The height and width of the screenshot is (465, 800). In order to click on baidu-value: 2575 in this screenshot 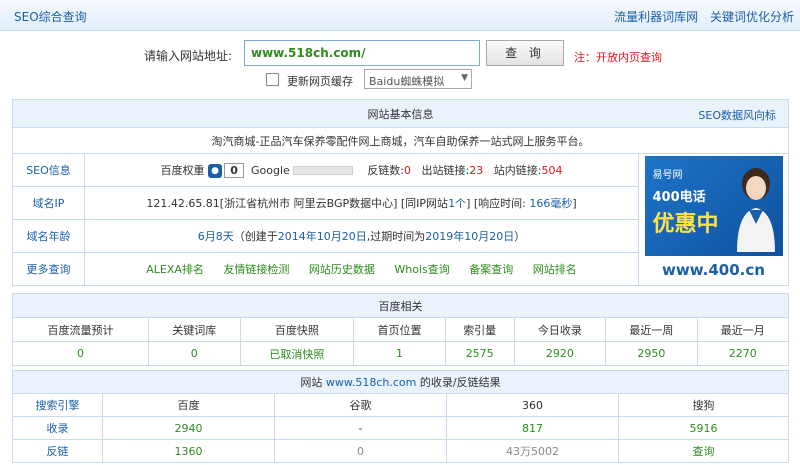, I will do `click(479, 353)`.